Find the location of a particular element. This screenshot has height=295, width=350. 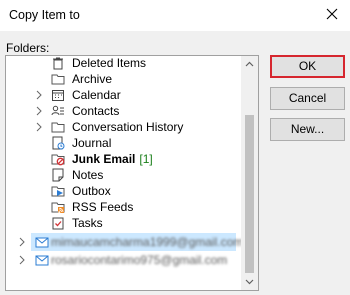

tree-item-junk-email: Junk Email [1] is located at coordinates (124, 159).